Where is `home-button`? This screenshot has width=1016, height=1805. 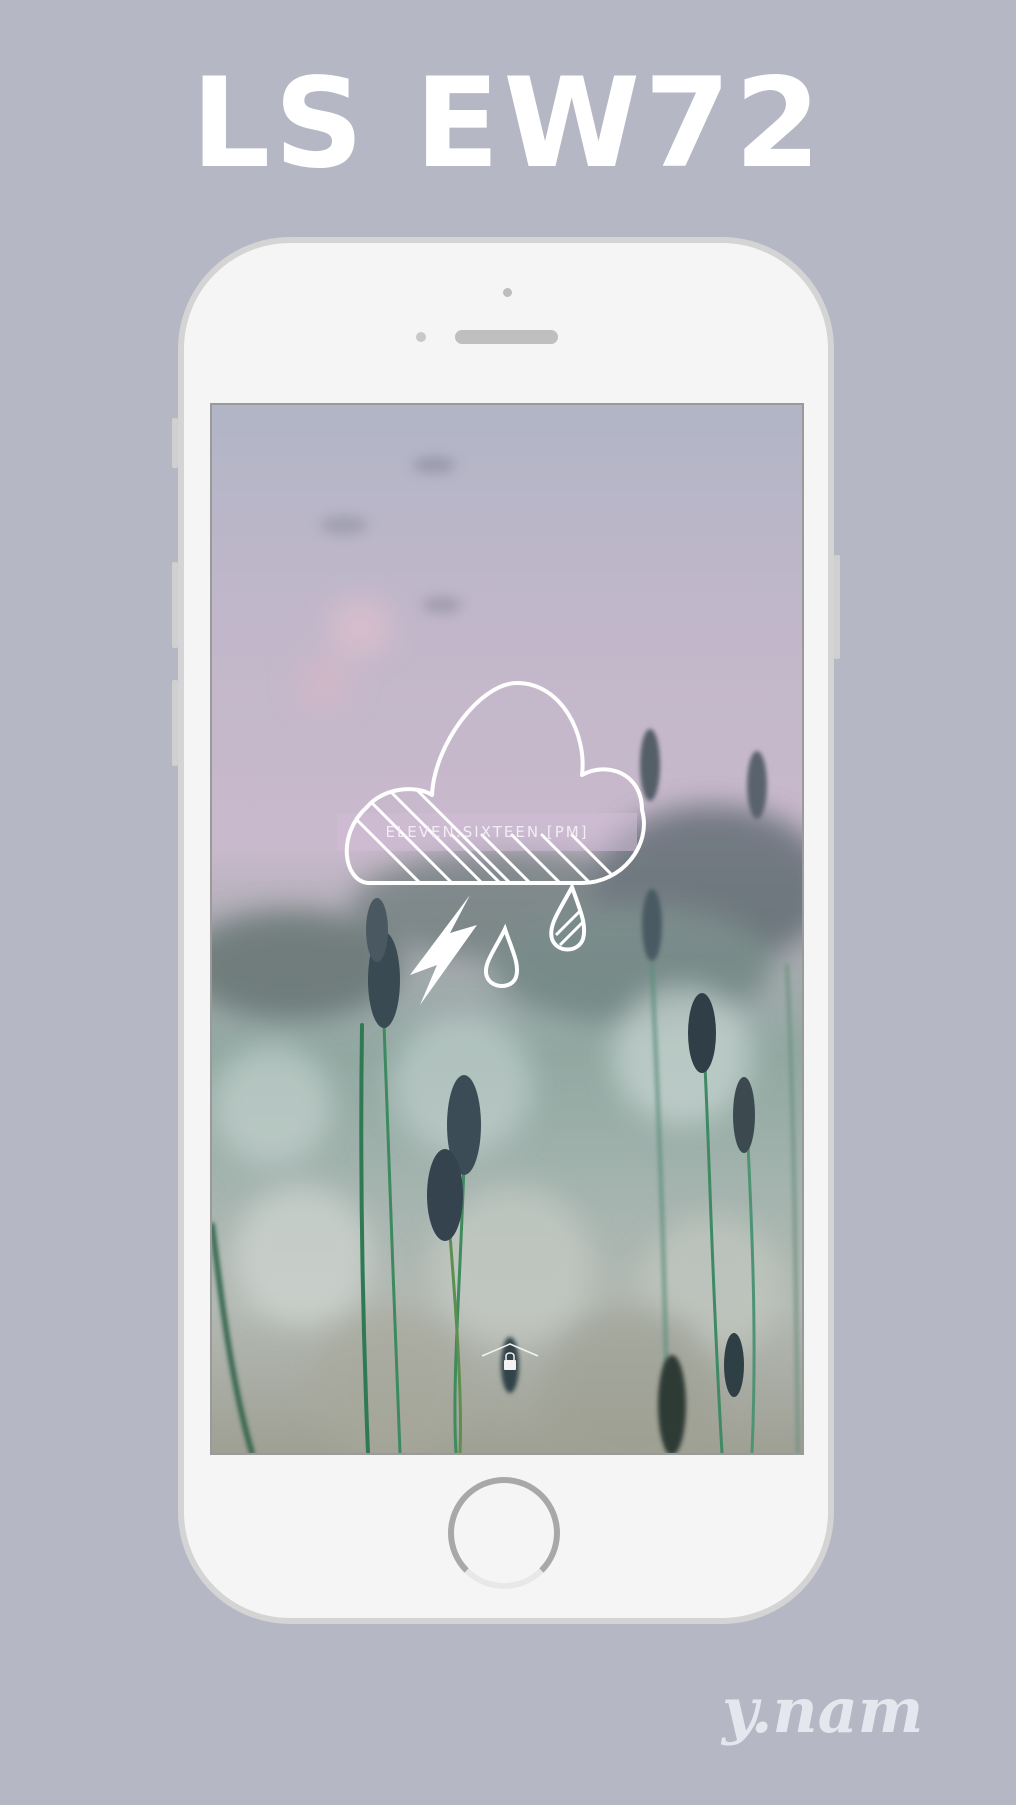 home-button is located at coordinates (504, 1533).